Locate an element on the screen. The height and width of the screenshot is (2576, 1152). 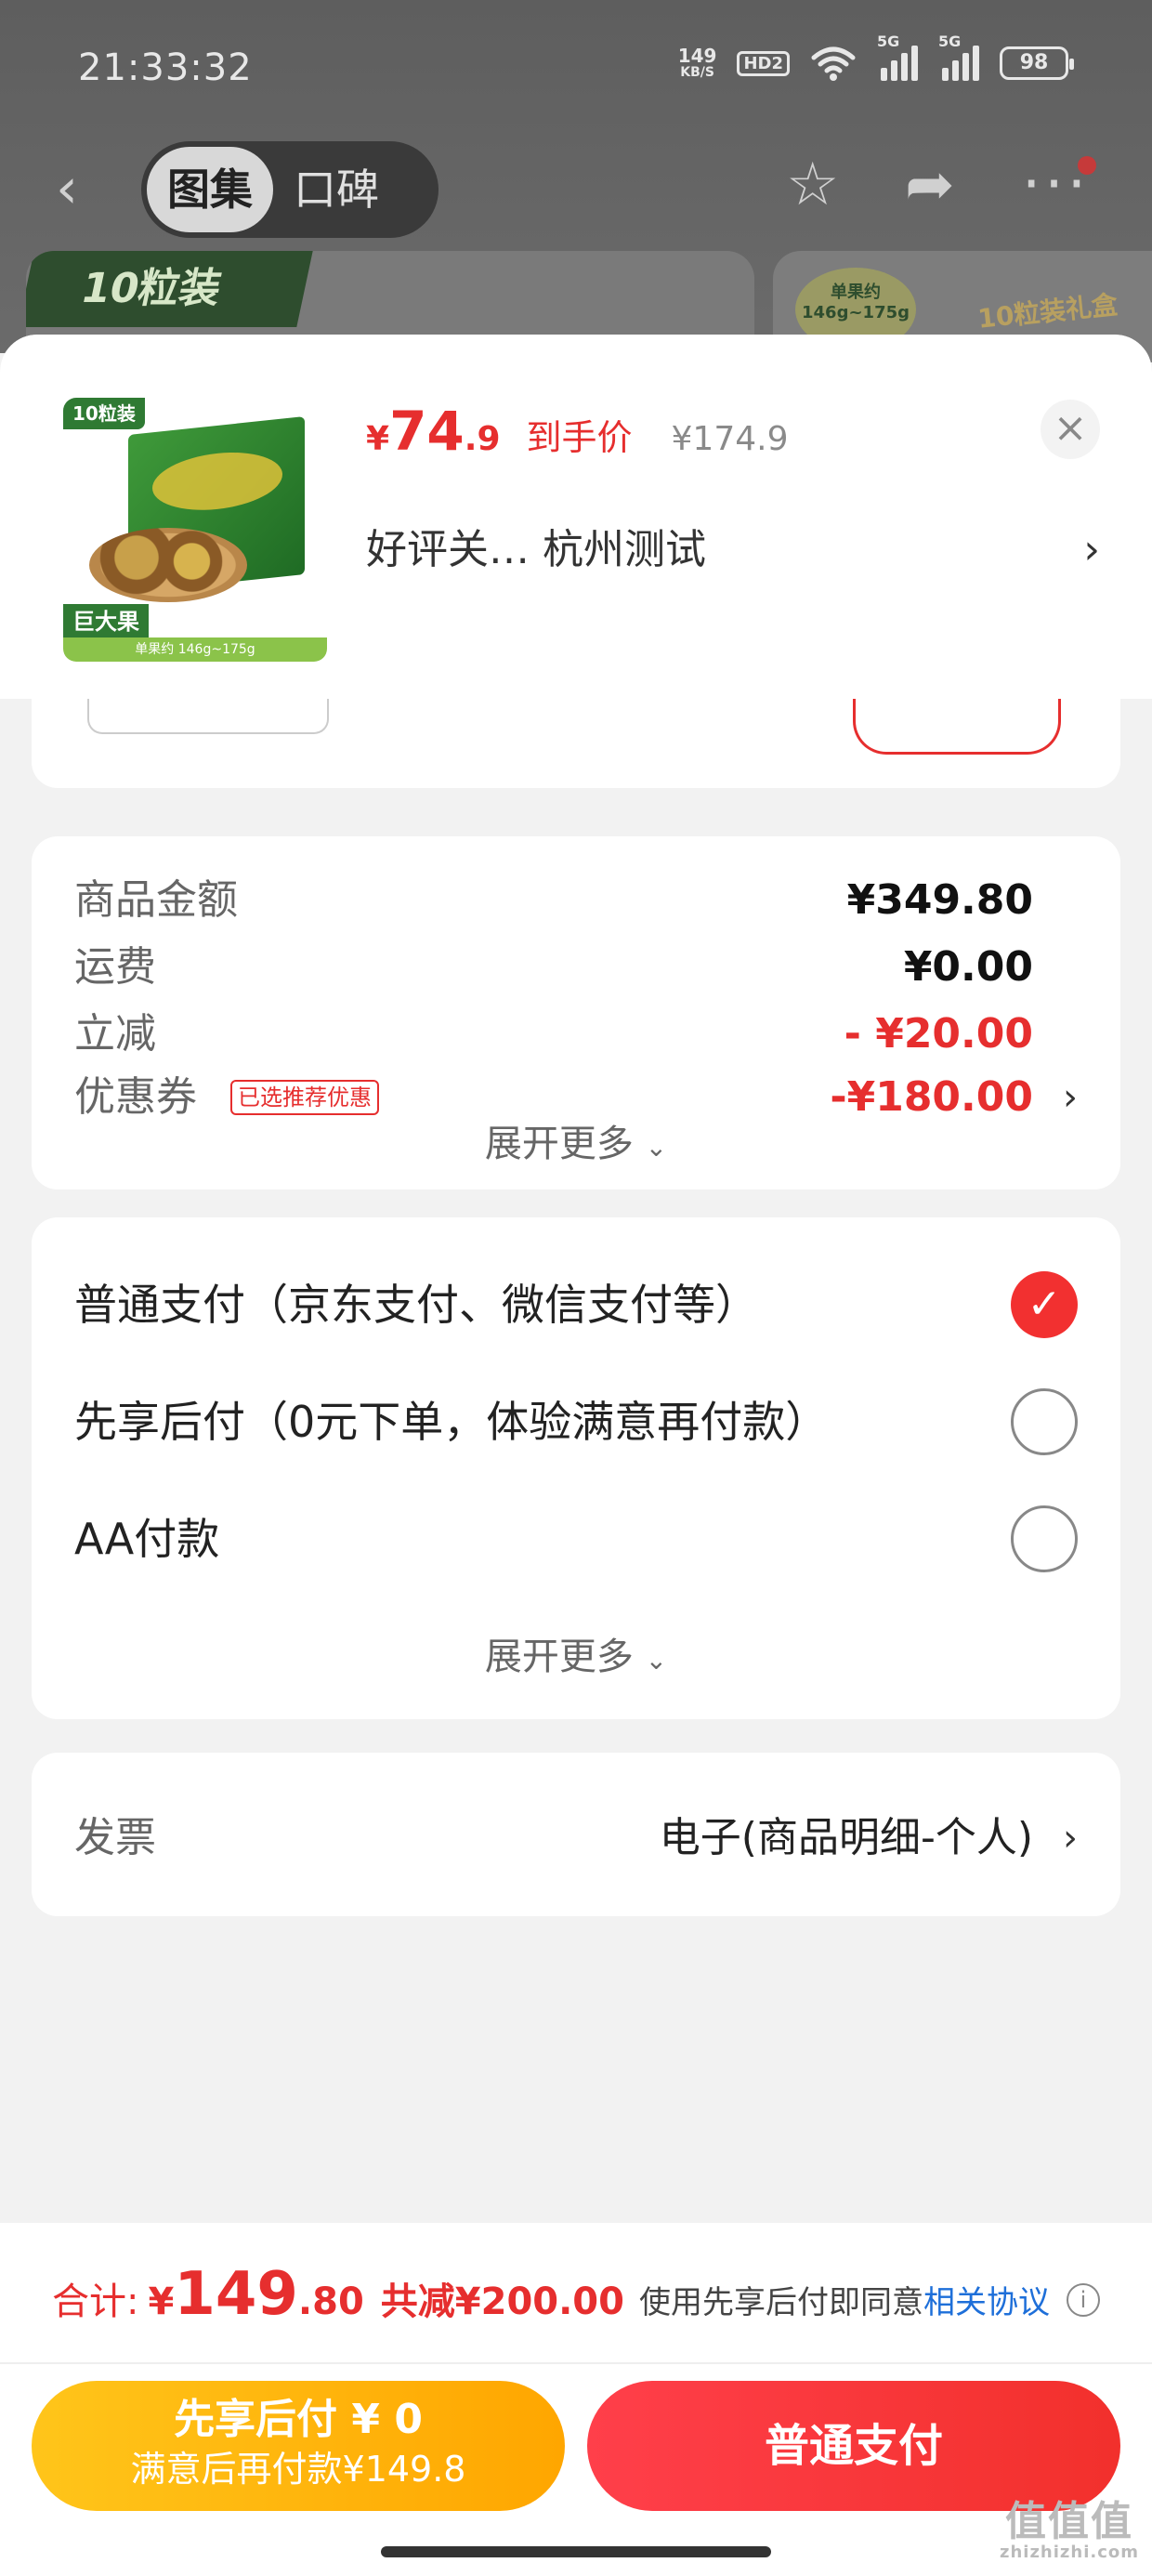
final-price: ¥ 74 .9 is located at coordinates (433, 431).